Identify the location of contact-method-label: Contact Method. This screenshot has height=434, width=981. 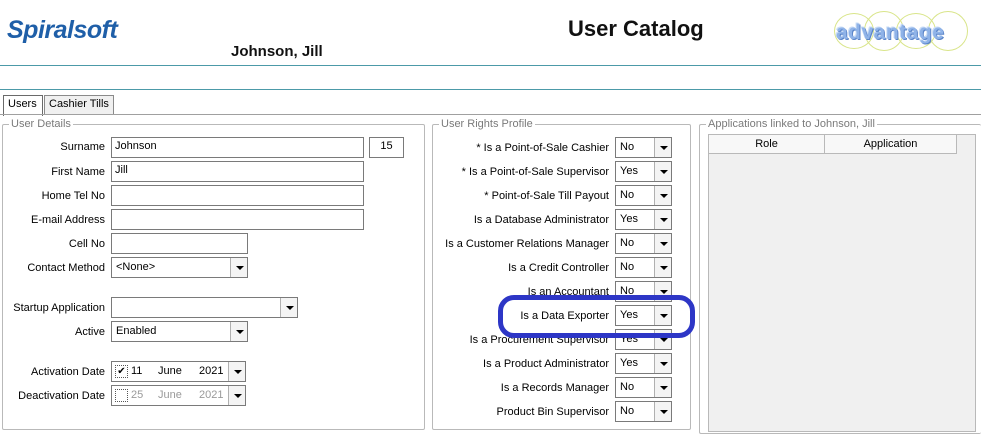
(66, 268).